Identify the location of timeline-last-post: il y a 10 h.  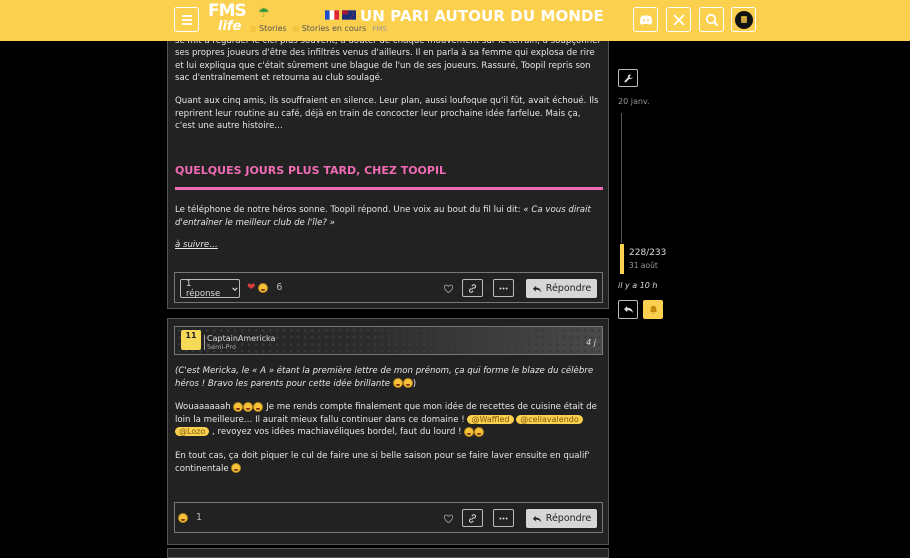
(638, 285).